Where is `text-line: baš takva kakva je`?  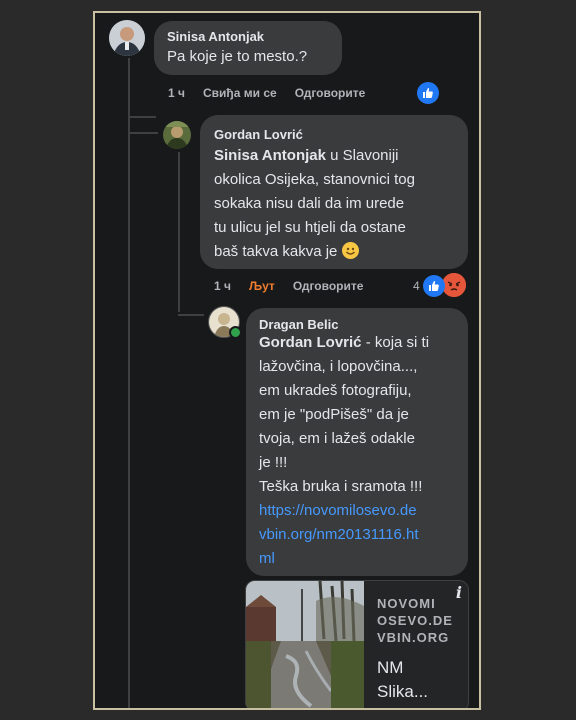
text-line: baš takva kakva je is located at coordinates (278, 251).